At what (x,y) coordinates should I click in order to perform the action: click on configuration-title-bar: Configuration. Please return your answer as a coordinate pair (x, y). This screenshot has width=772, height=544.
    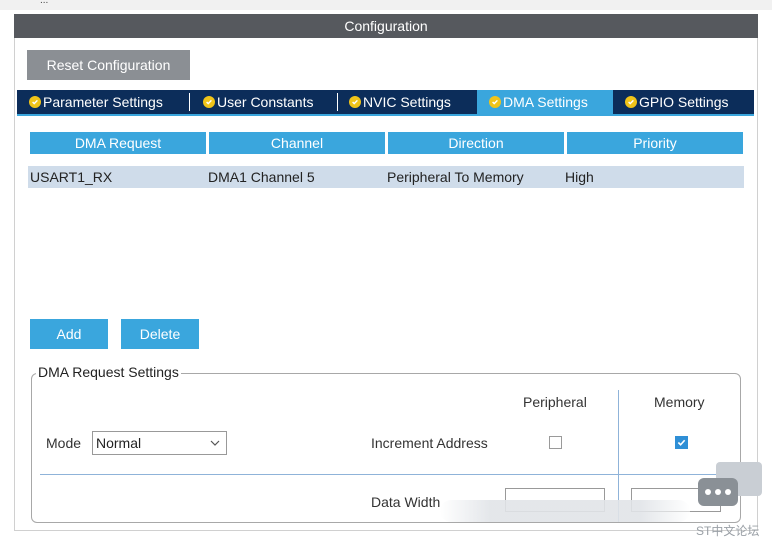
    Looking at the image, I should click on (386, 26).